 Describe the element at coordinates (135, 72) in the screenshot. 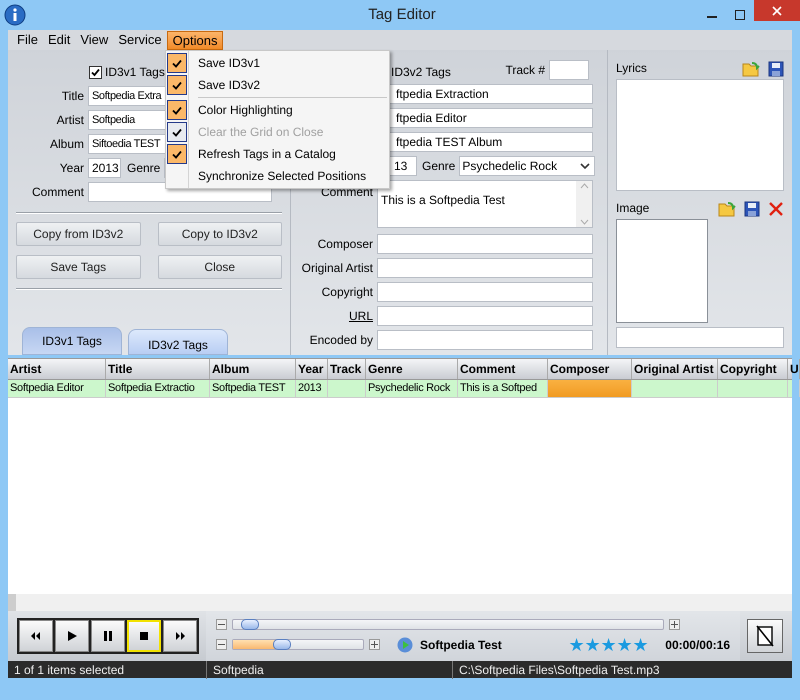

I see `section-label: ID3v1 Tags` at that location.